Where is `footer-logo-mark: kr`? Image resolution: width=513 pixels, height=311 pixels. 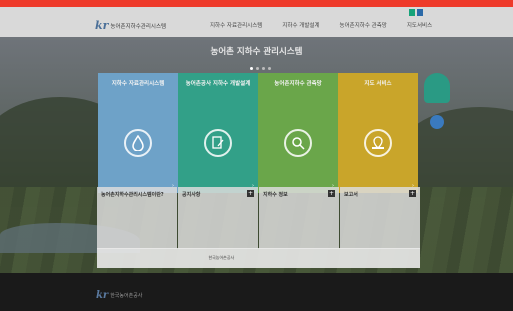
footer-logo-mark: kr is located at coordinates (102, 295).